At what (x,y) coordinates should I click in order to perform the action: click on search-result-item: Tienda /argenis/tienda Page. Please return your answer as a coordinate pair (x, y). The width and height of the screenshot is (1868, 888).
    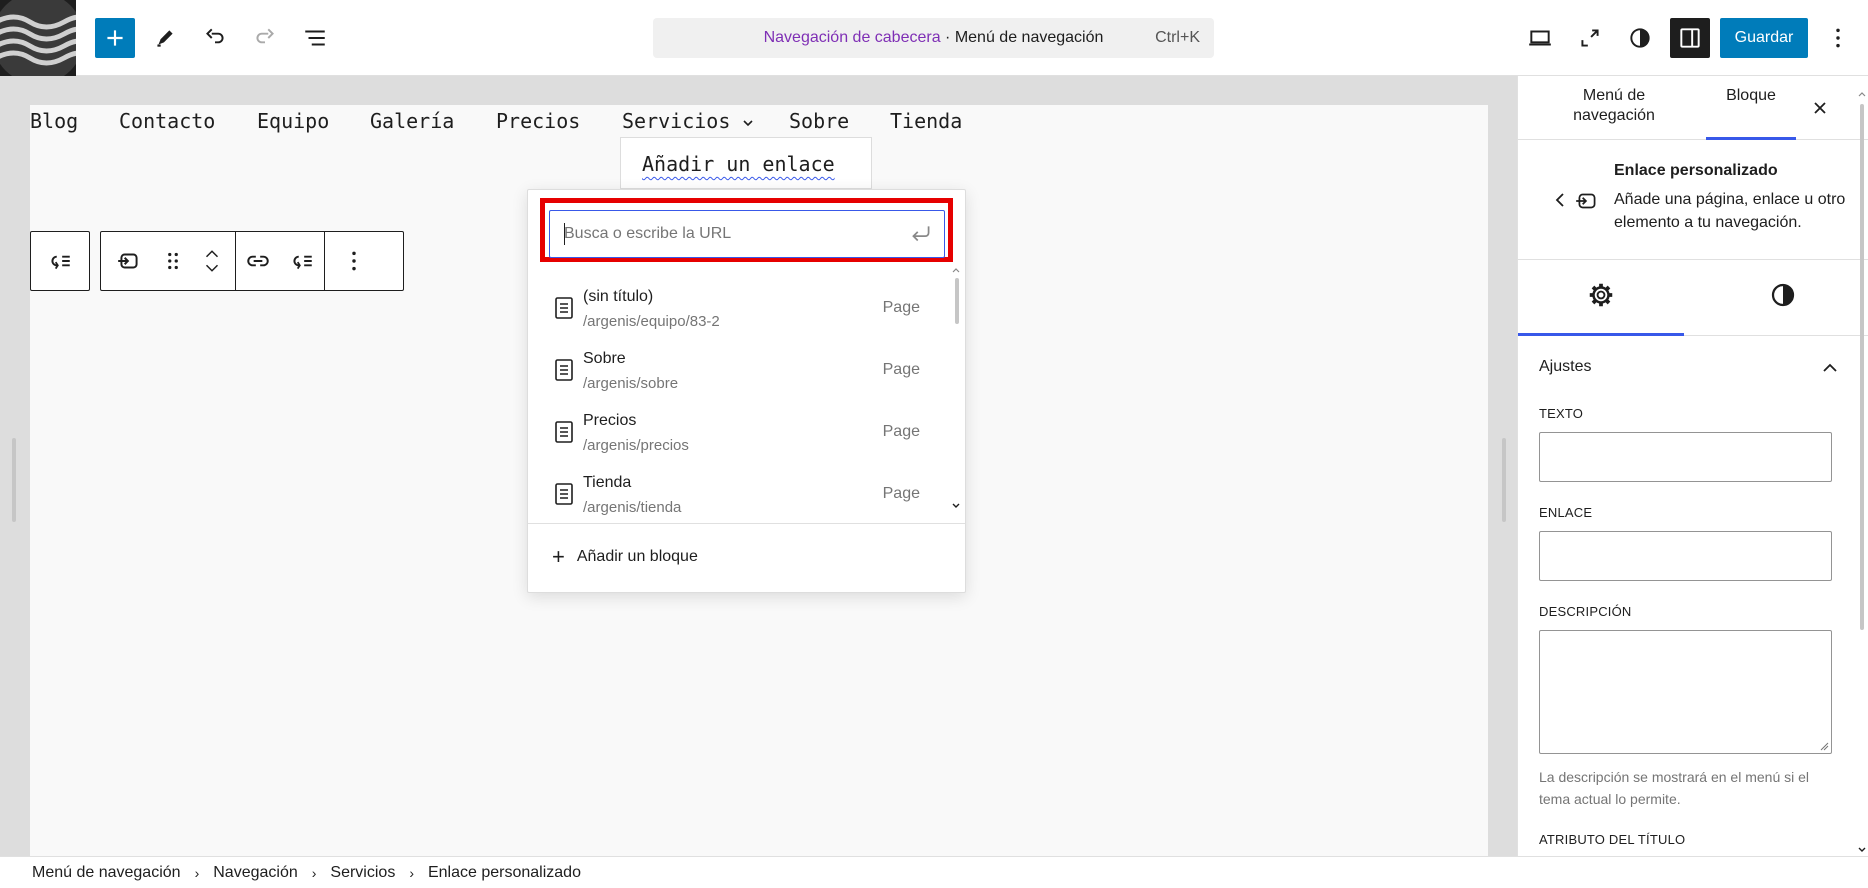
    Looking at the image, I should click on (738, 495).